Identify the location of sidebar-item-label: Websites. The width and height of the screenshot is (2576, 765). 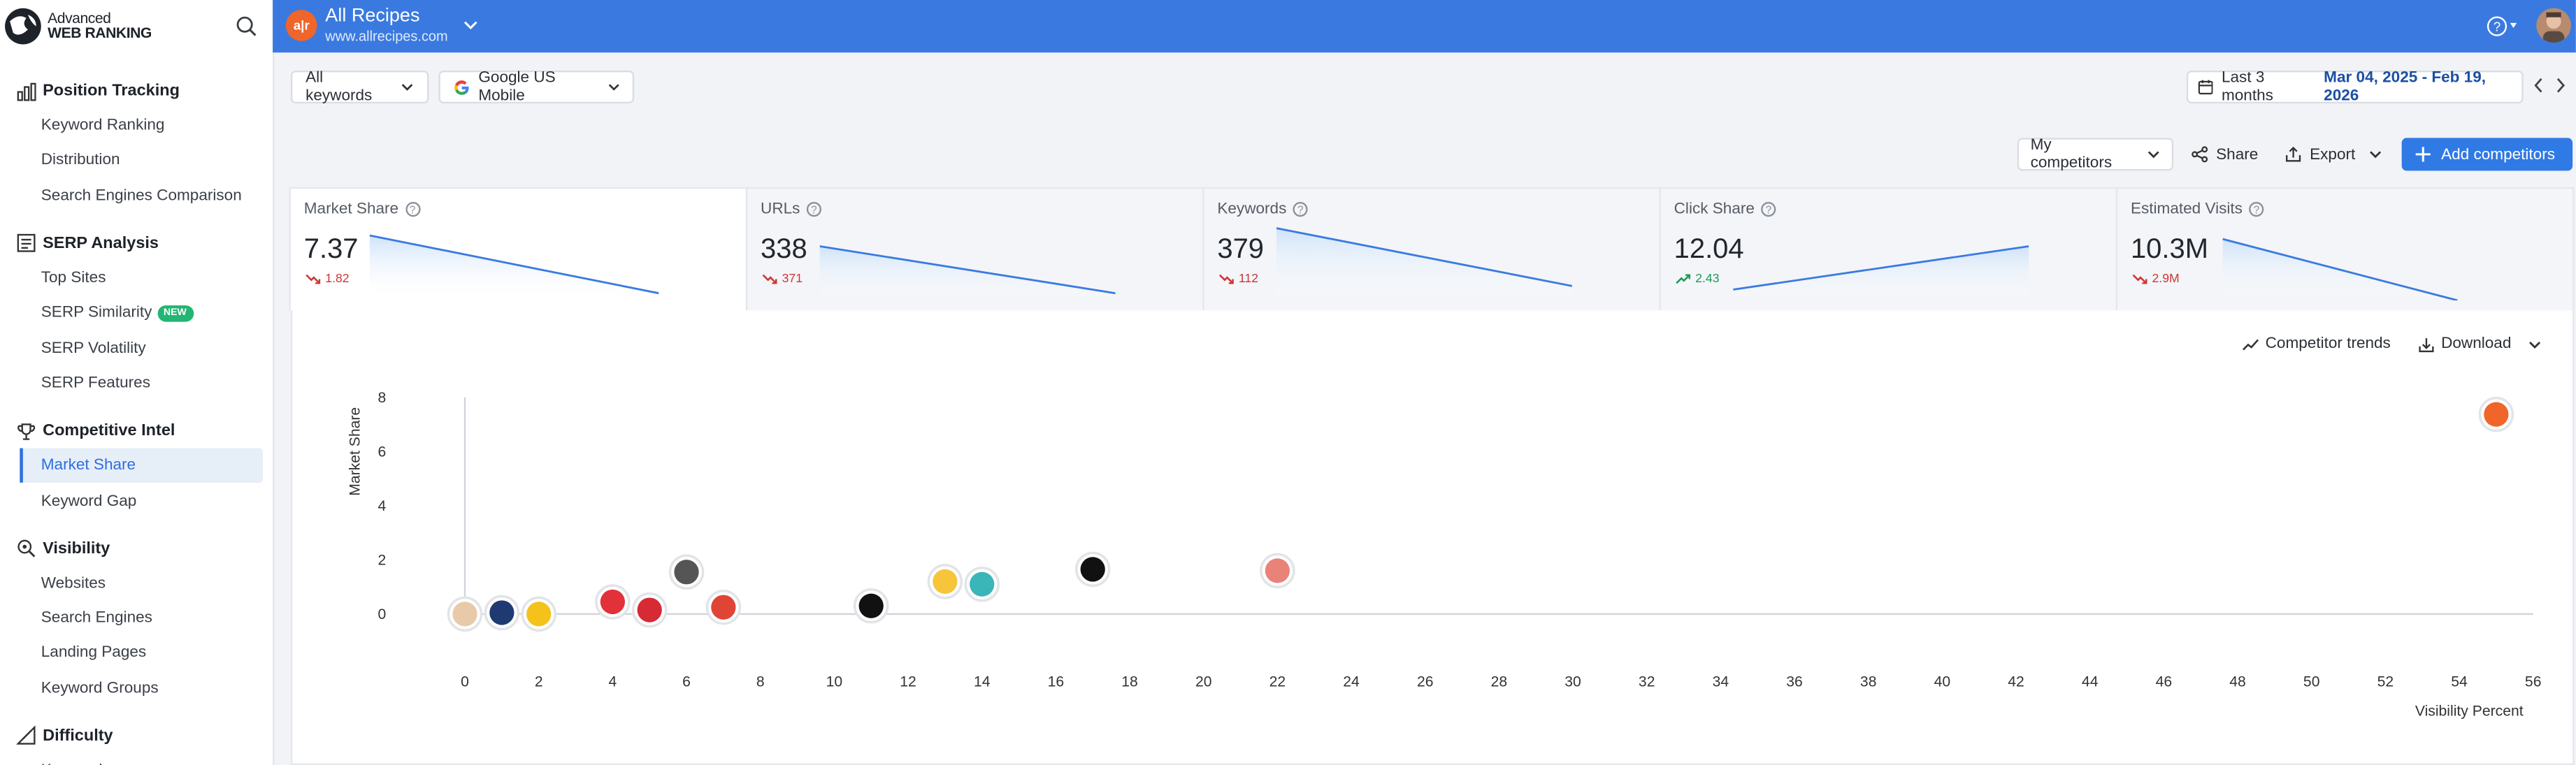
(73, 583).